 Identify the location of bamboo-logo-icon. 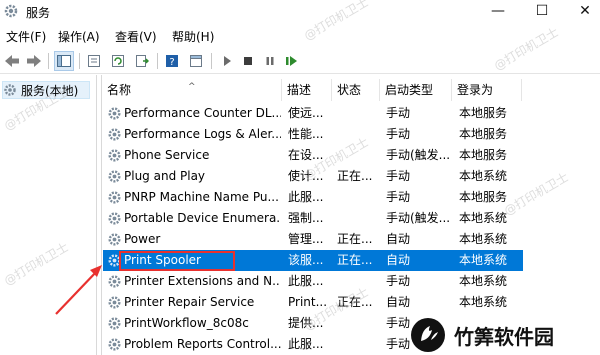
(428, 335).